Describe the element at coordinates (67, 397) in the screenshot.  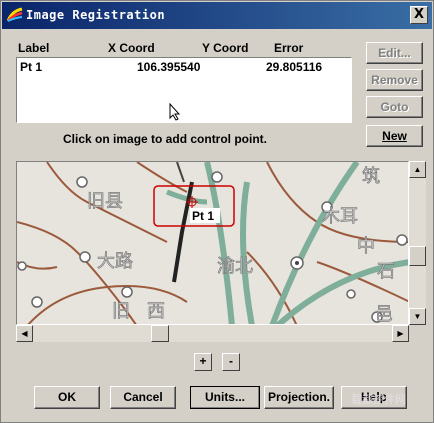
I see `ok-button: OK` at that location.